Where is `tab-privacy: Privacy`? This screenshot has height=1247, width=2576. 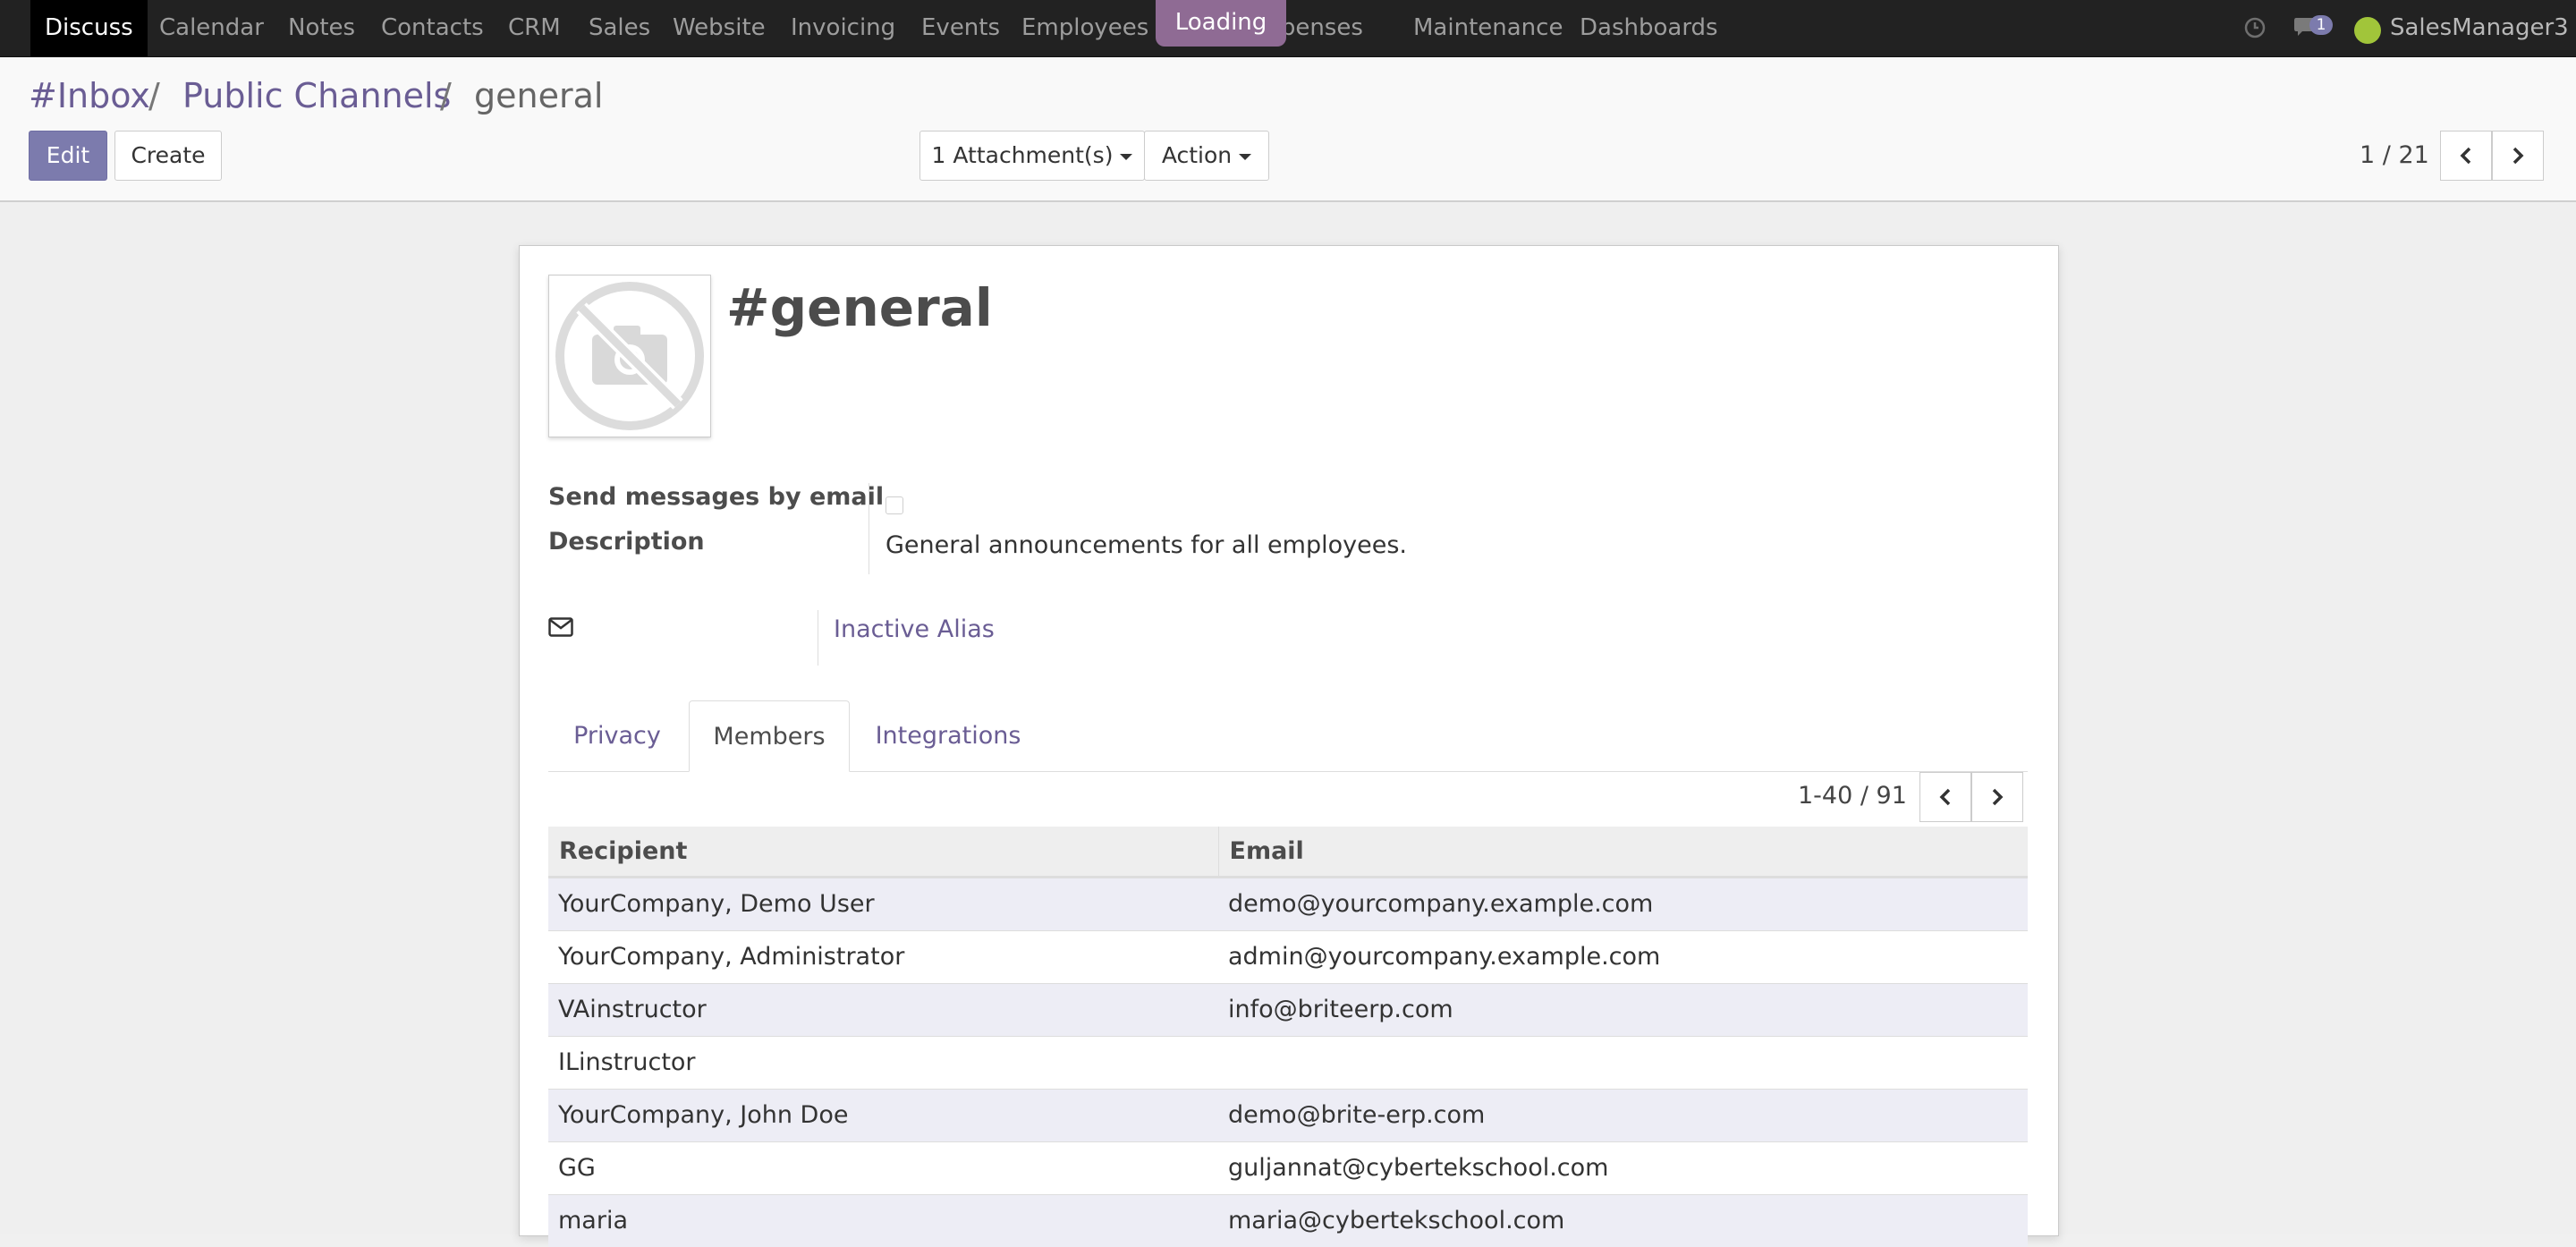 tab-privacy: Privacy is located at coordinates (617, 736).